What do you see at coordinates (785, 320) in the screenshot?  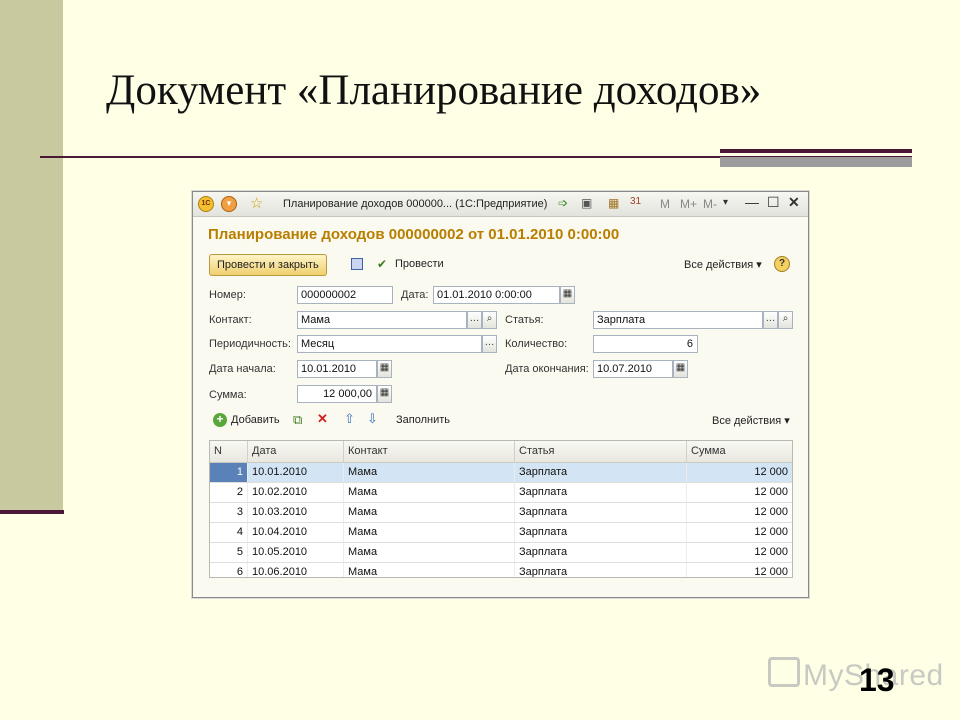 I see `article-search-icon: ⌕` at bounding box center [785, 320].